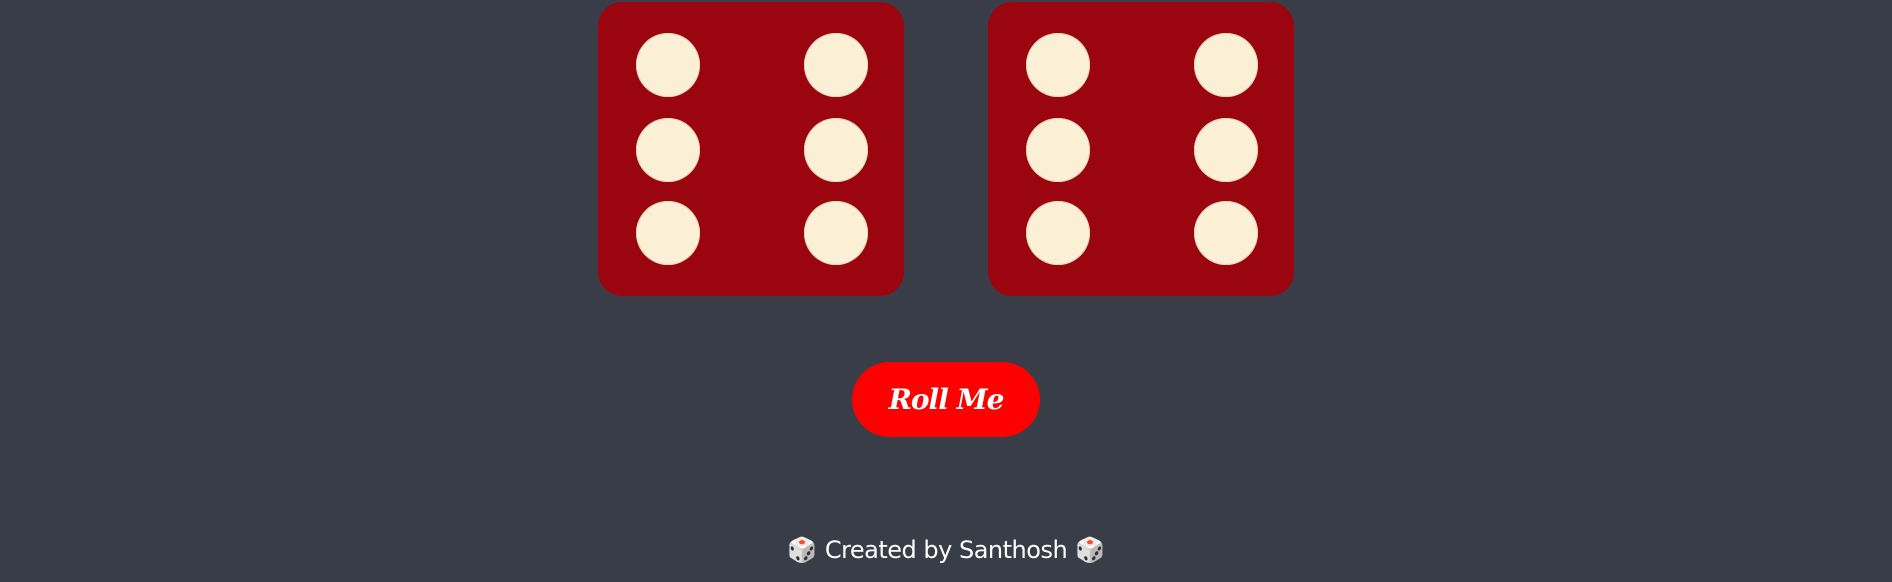  What do you see at coordinates (1141, 149) in the screenshot?
I see `right-die` at bounding box center [1141, 149].